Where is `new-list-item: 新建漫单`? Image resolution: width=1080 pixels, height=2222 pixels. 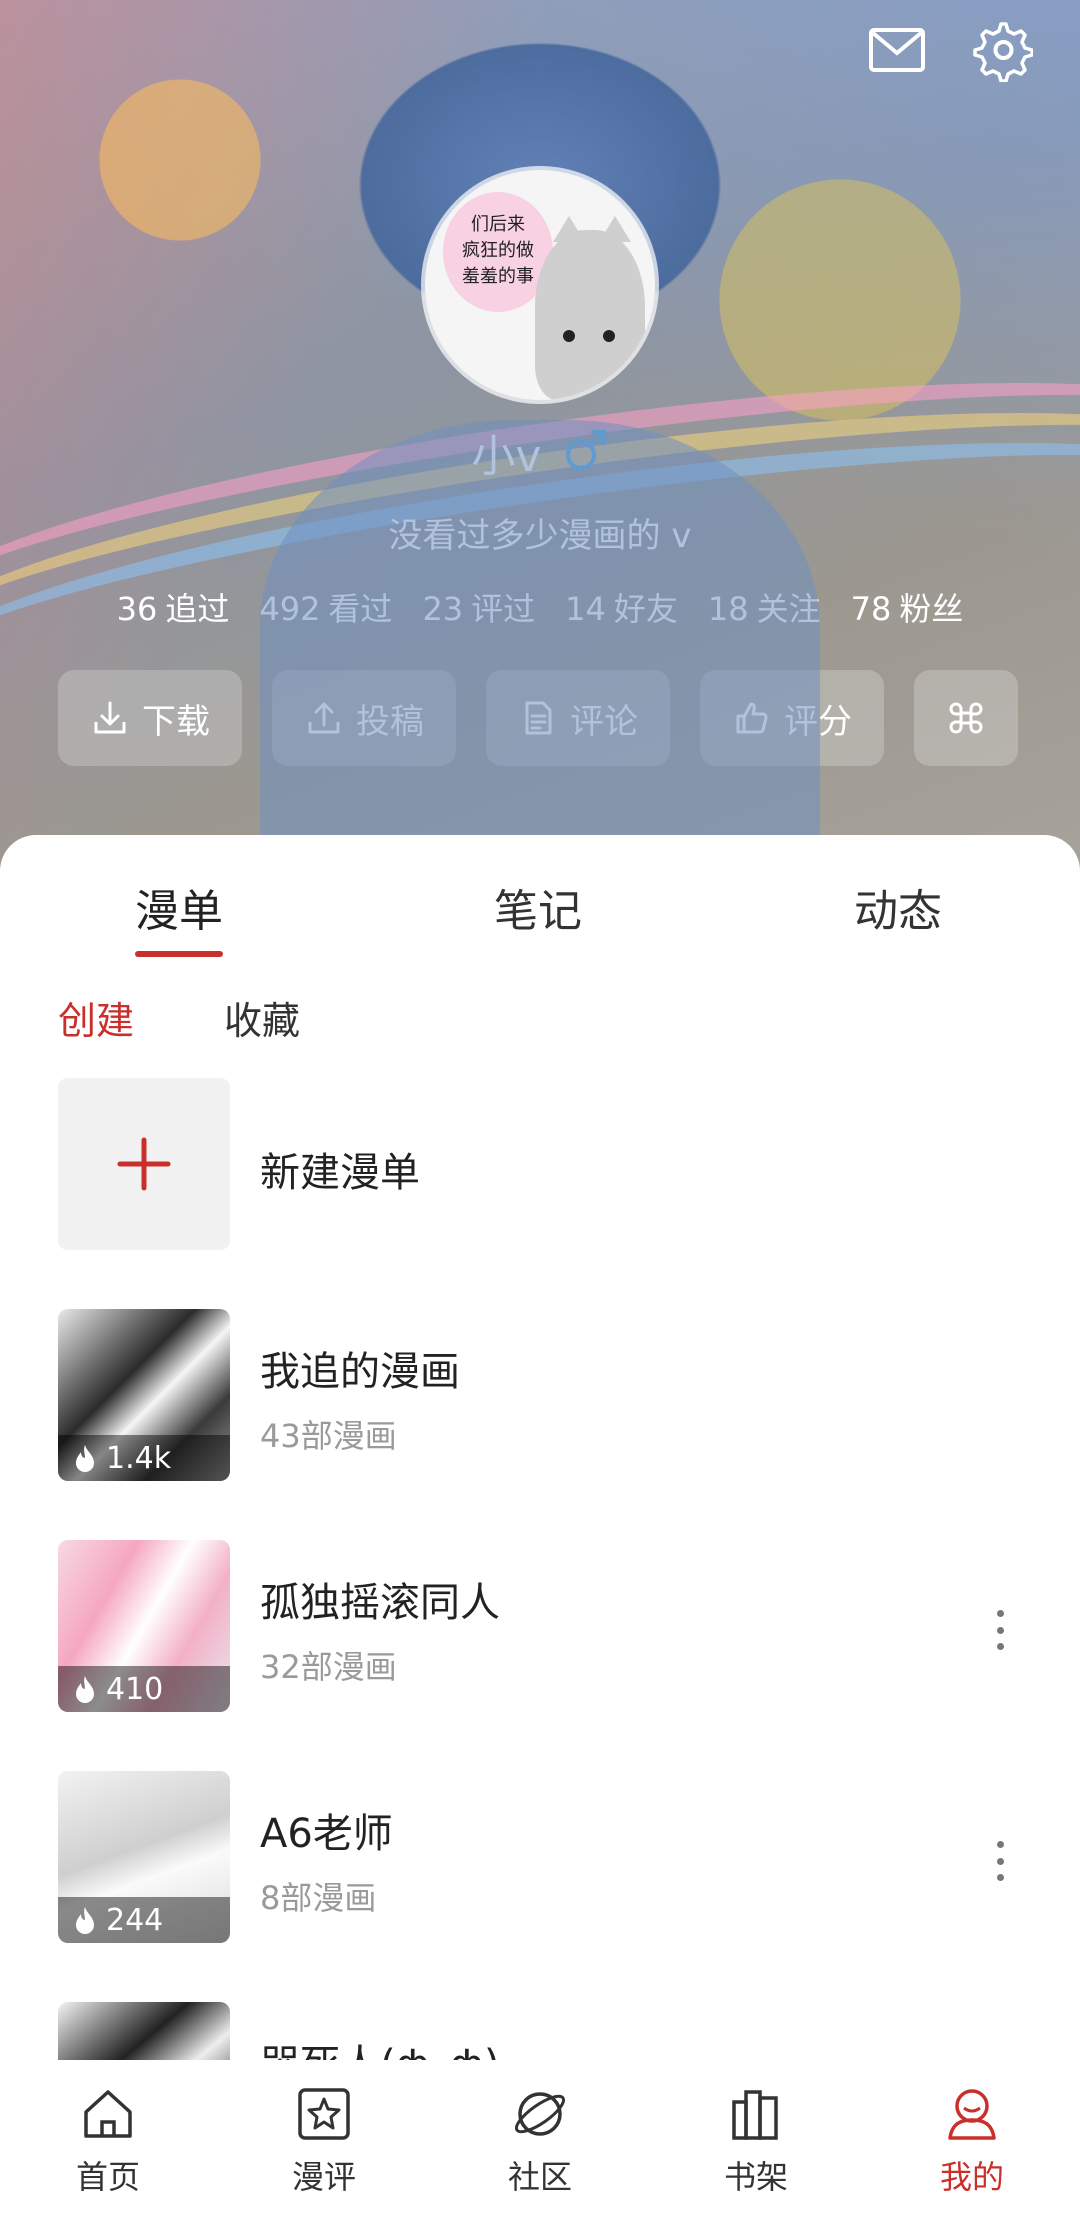 new-list-item: 新建漫单 is located at coordinates (540, 1193).